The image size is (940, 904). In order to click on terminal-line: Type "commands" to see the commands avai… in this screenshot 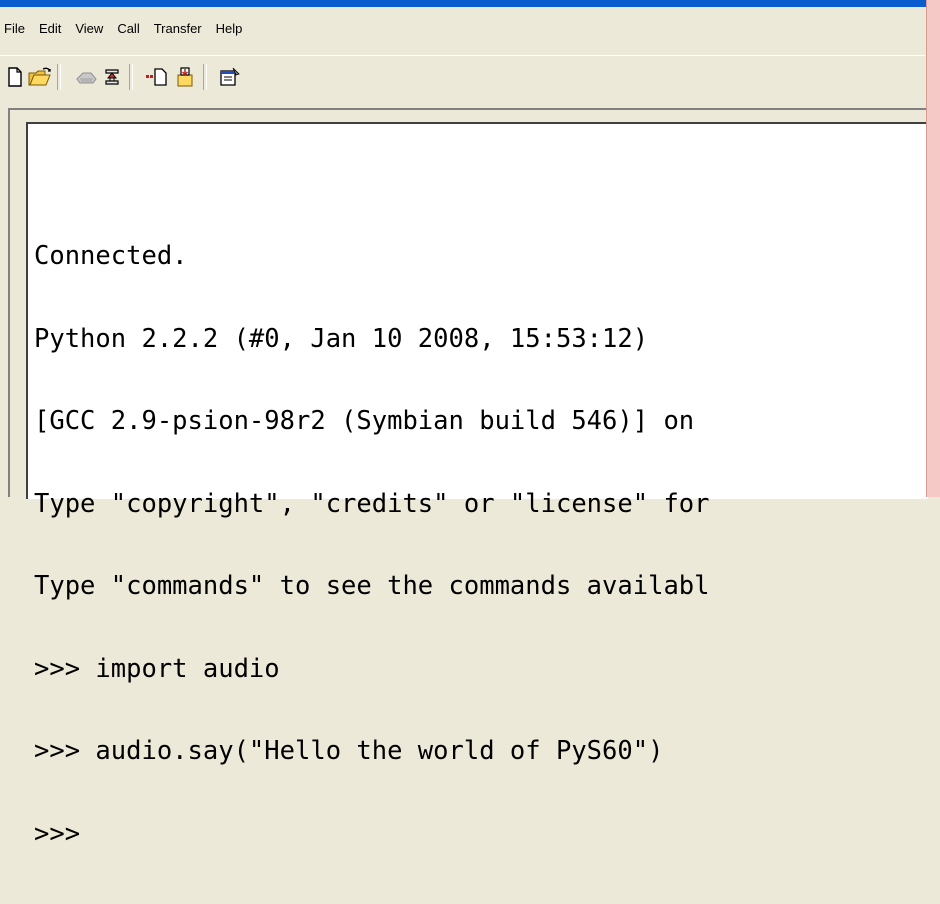, I will do `click(372, 586)`.